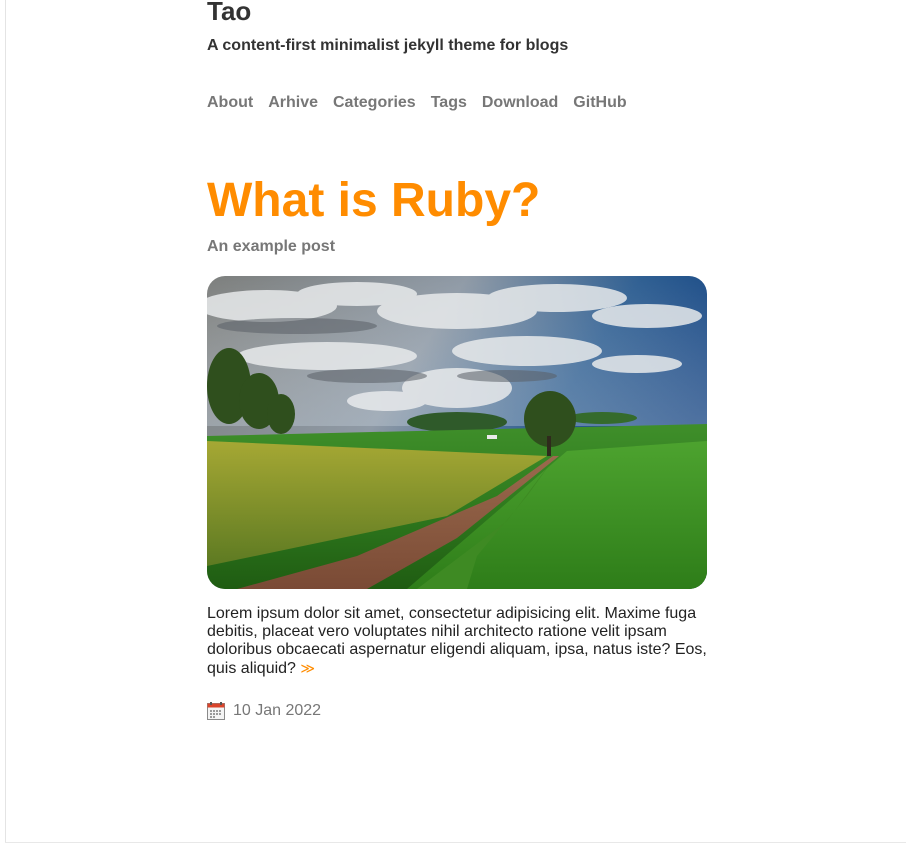 This screenshot has width=906, height=844. Describe the element at coordinates (449, 103) in the screenshot. I see `nav-link-tags: Tags` at that location.